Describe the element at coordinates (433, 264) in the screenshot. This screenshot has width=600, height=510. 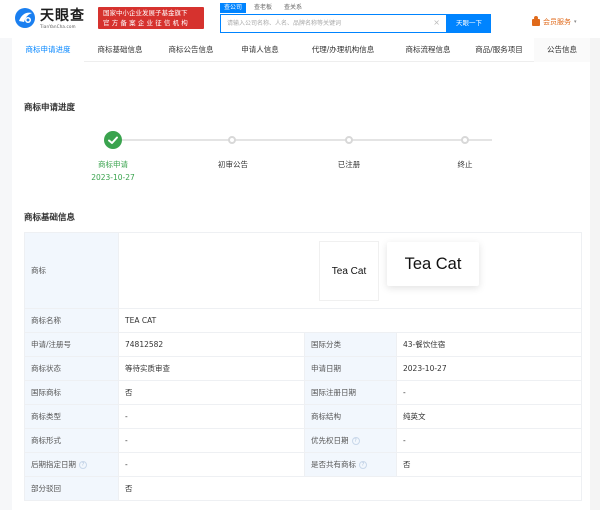
I see `trademark-image-preview: Tea Cat` at that location.